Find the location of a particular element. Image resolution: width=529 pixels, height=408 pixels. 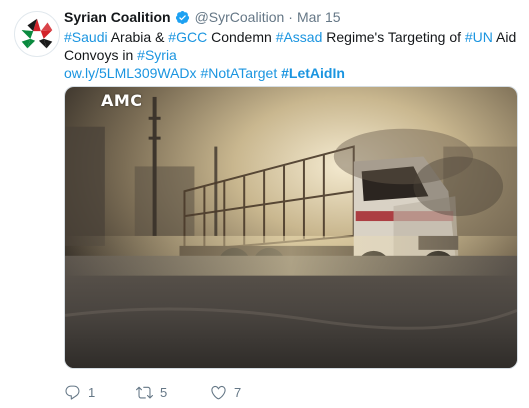

verified-badge-icon is located at coordinates (182, 17).